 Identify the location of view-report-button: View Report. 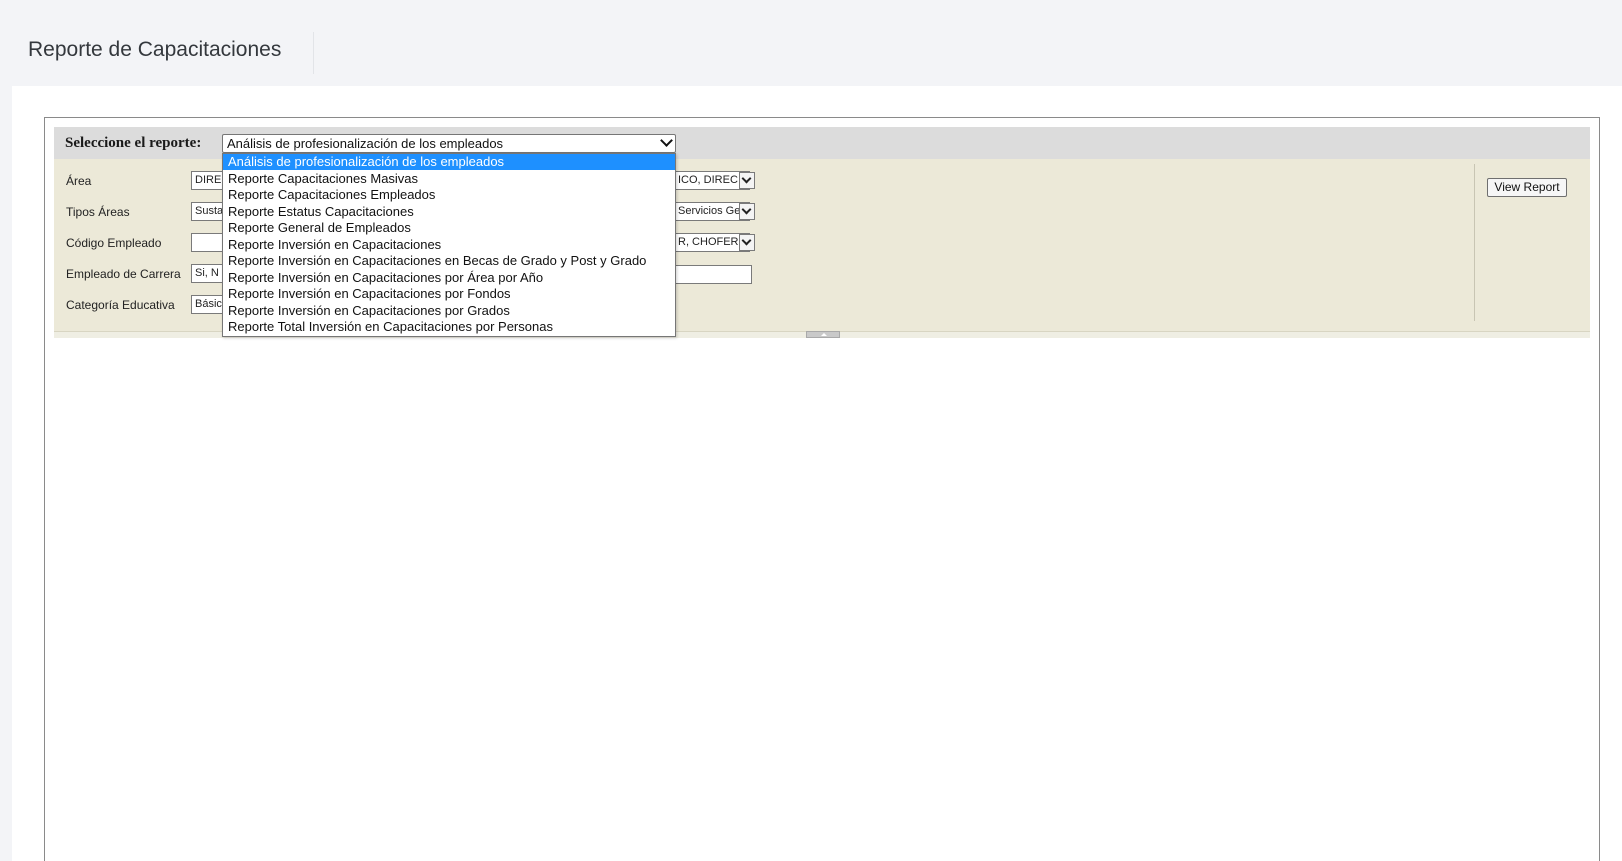
(1527, 187).